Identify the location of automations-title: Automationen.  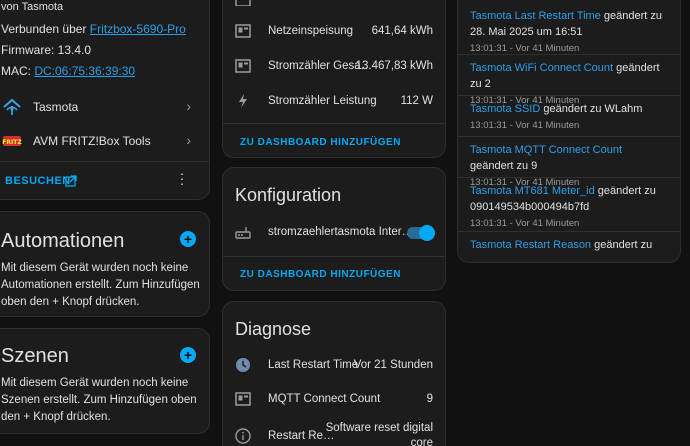
(63, 241).